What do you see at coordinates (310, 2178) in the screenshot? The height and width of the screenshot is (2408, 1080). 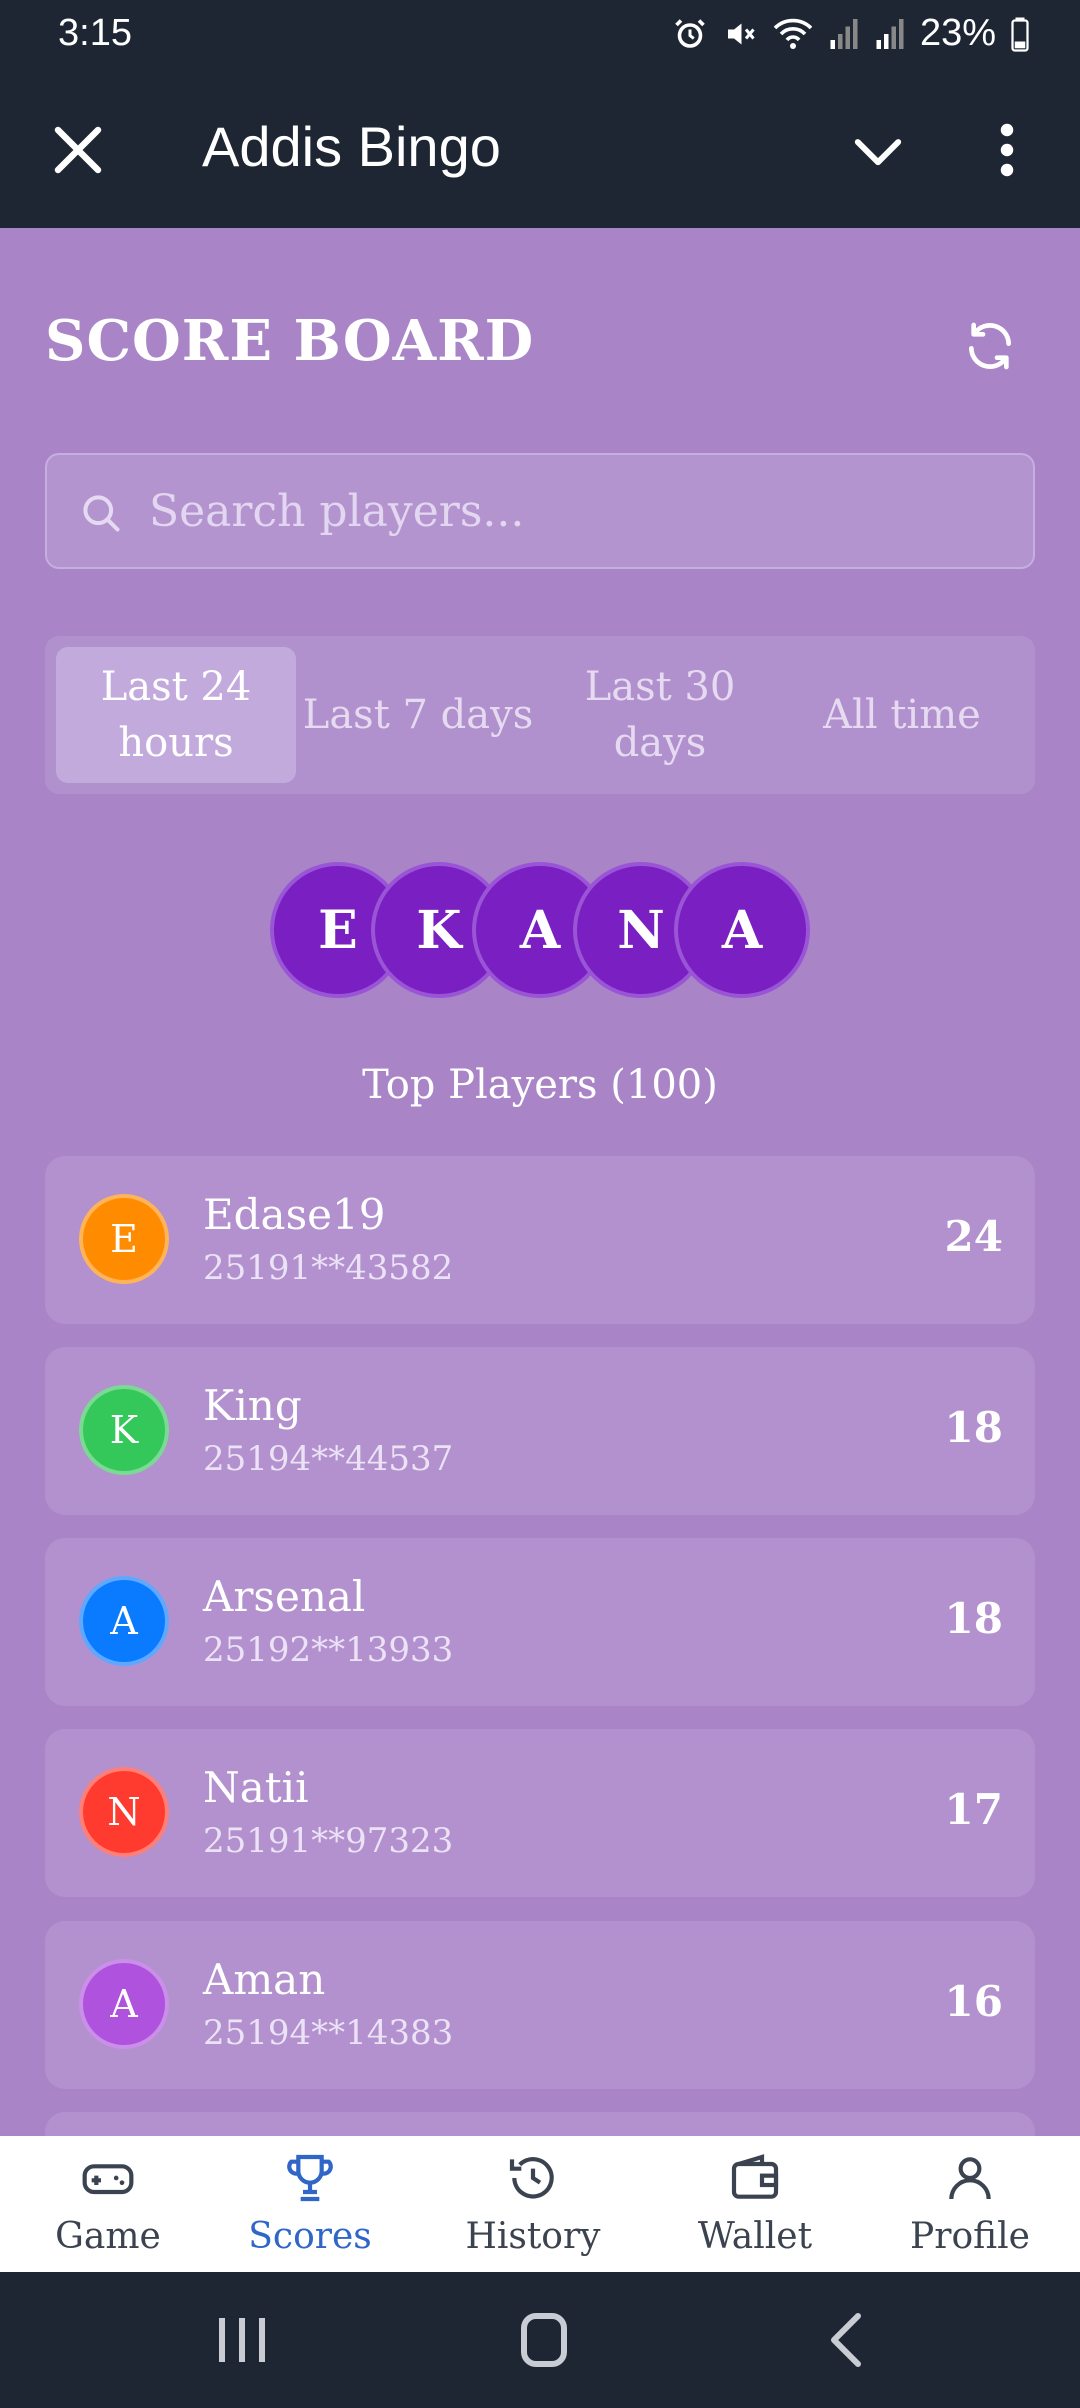 I see `trophy-icon` at bounding box center [310, 2178].